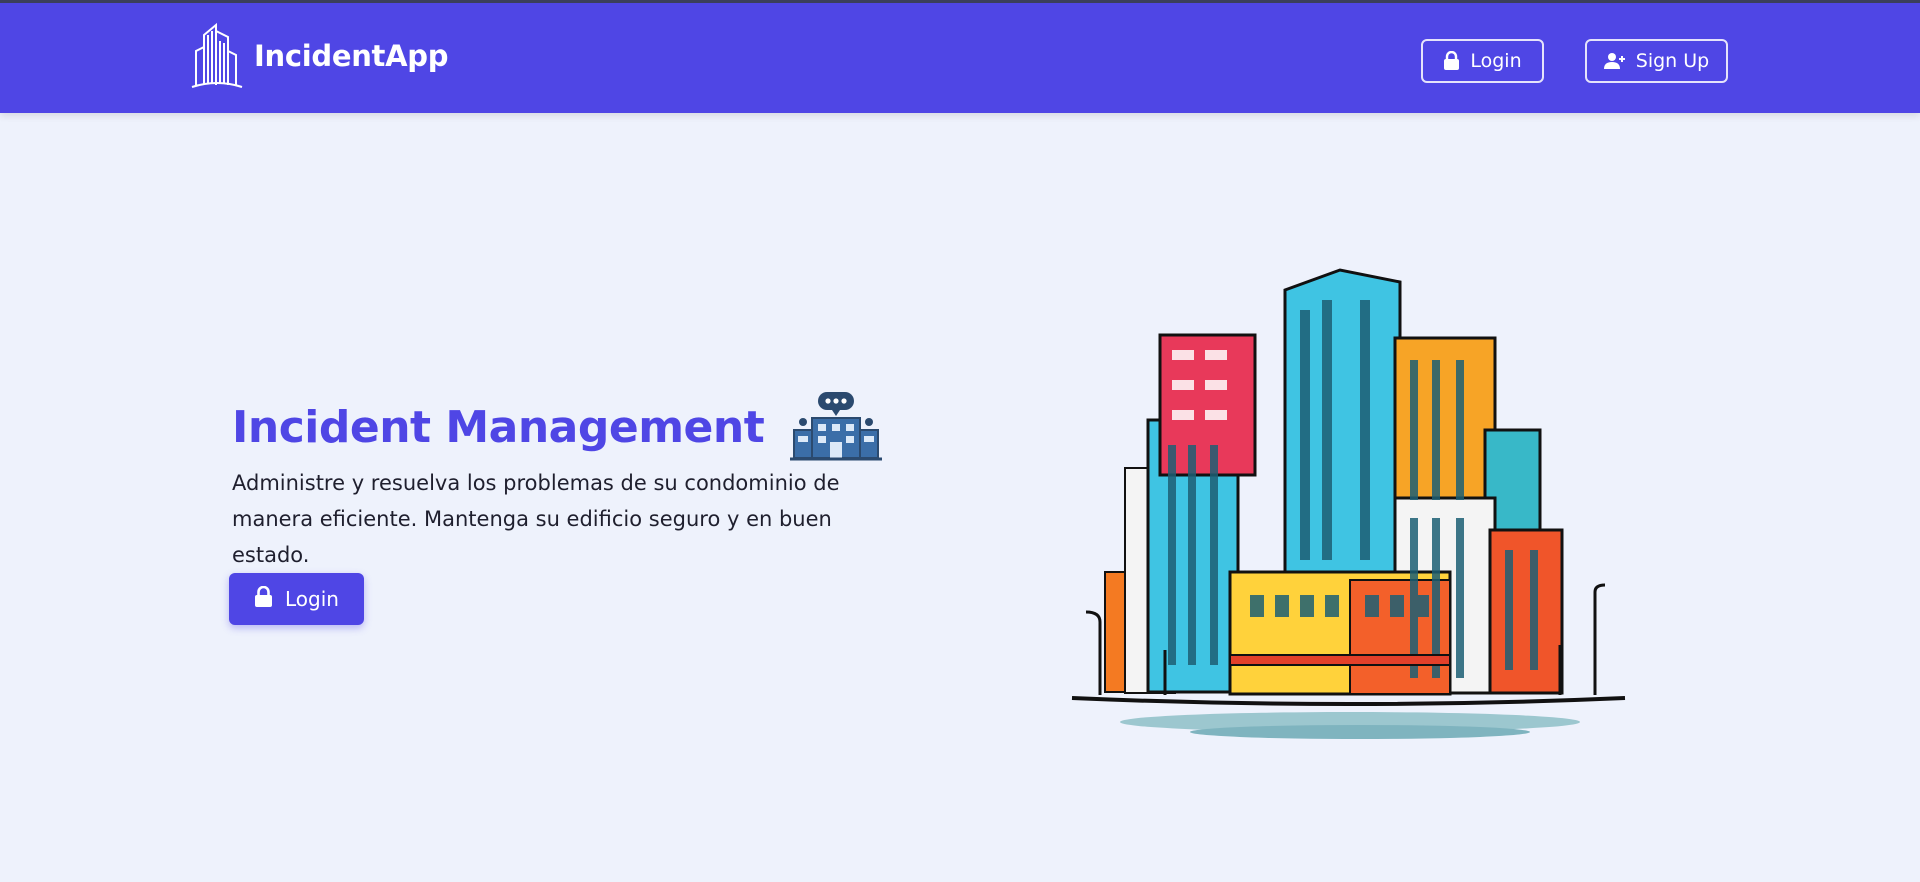 Image resolution: width=1920 pixels, height=882 pixels. I want to click on hero-title: Incident Management, so click(498, 427).